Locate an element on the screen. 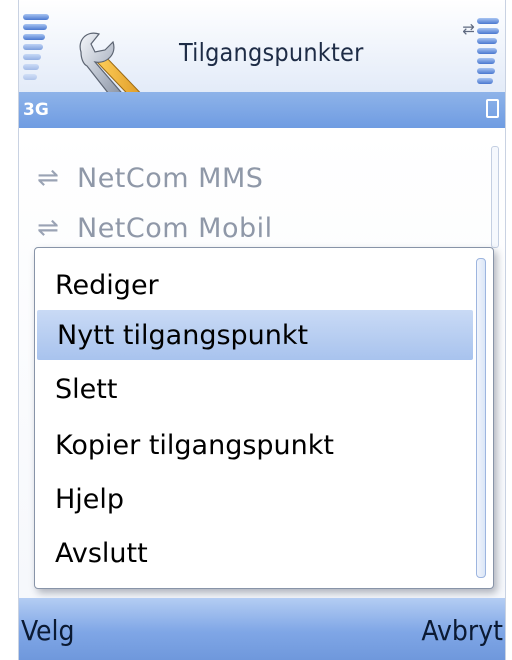 Image resolution: width=512 pixels, height=660 pixels. menu-item-slett: Slett is located at coordinates (255, 389).